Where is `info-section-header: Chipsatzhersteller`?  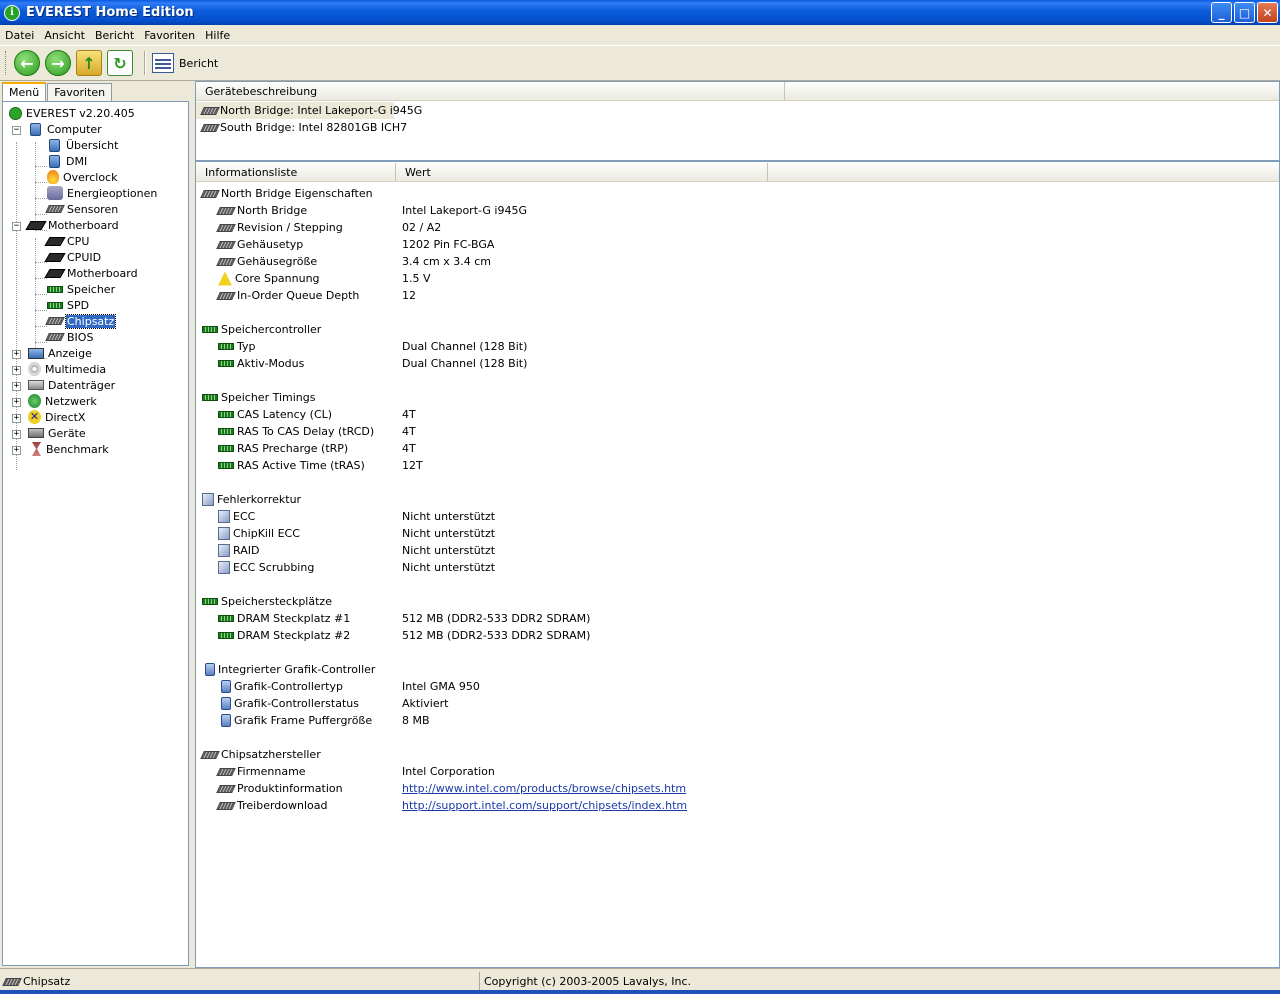
info-section-header: Chipsatzhersteller is located at coordinates (736, 754).